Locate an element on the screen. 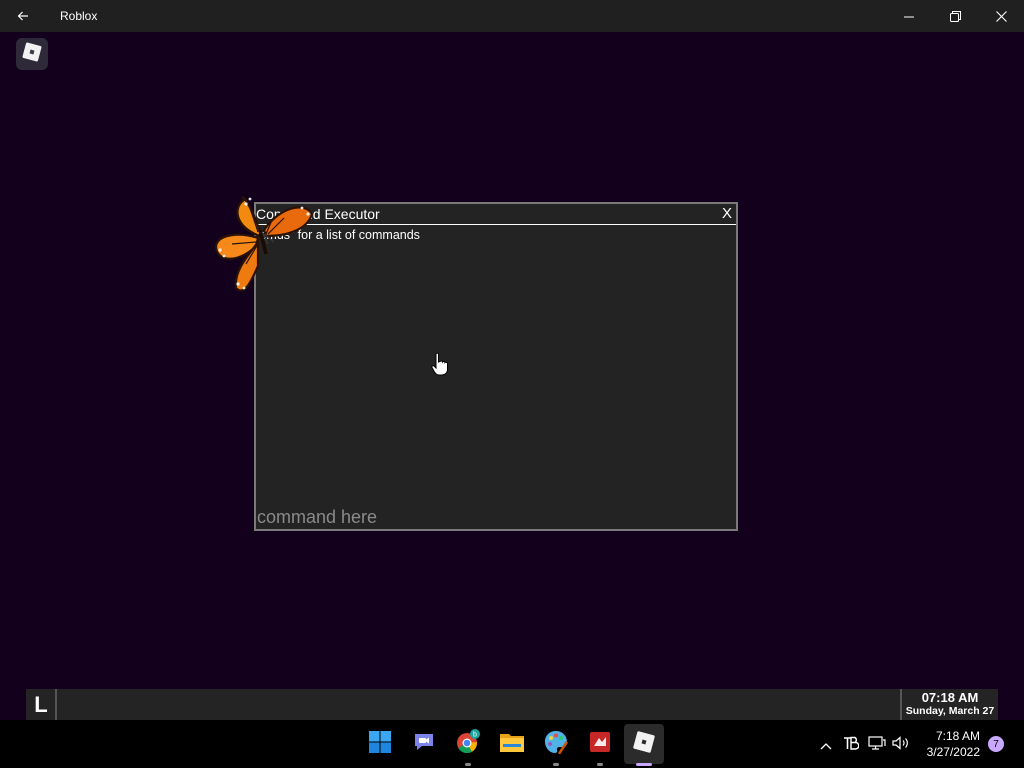 The width and height of the screenshot is (1024, 768). start-button is located at coordinates (380, 744).